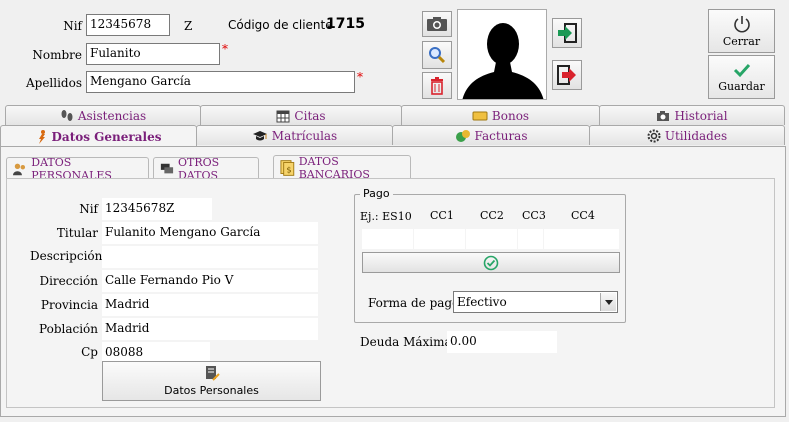 The width and height of the screenshot is (789, 422). I want to click on tab-bonos: Bonos, so click(500, 115).